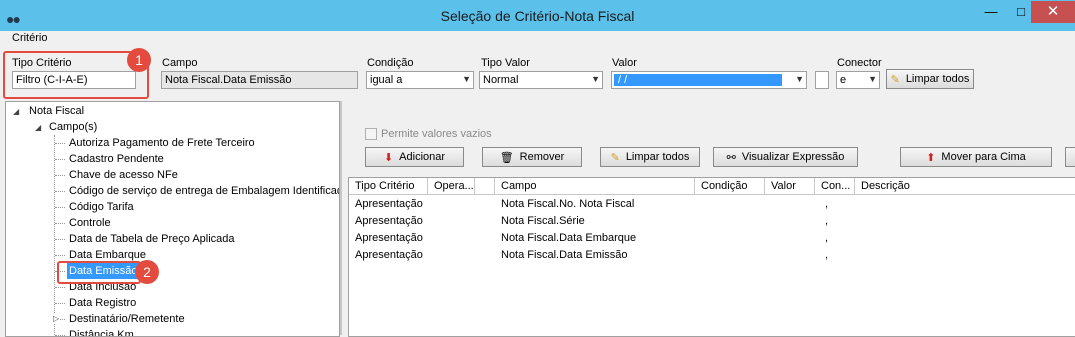 The image size is (1075, 337). I want to click on condicao-value: igual a, so click(386, 80).